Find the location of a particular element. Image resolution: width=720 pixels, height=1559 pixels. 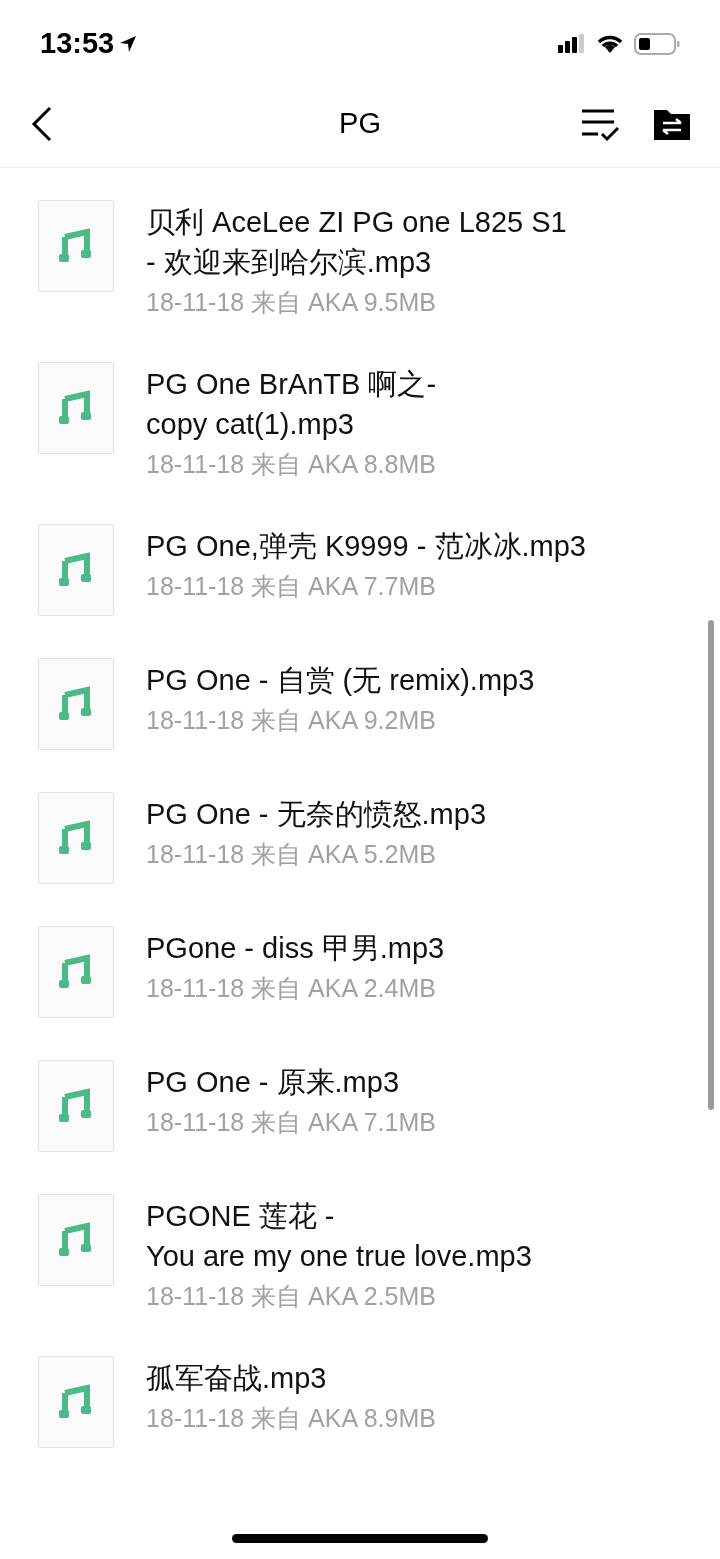

file-info: 18-11-18 来自 AKA 7.1MB is located at coordinates (291, 1122).